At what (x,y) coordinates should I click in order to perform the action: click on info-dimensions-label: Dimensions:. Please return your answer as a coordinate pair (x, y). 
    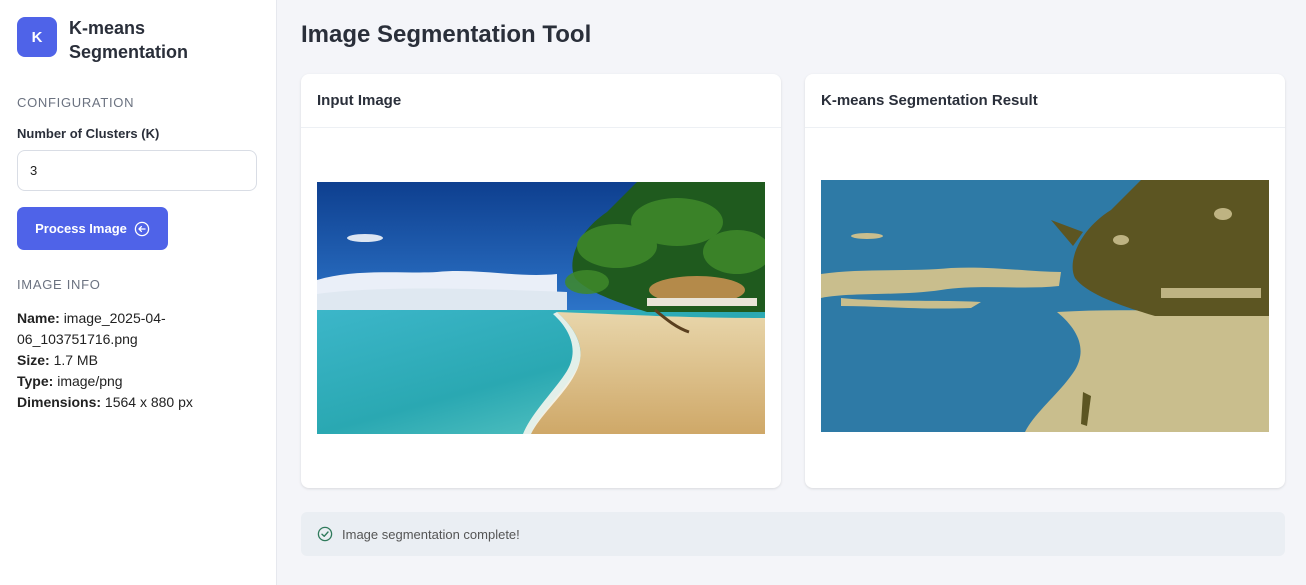
    Looking at the image, I should click on (59, 402).